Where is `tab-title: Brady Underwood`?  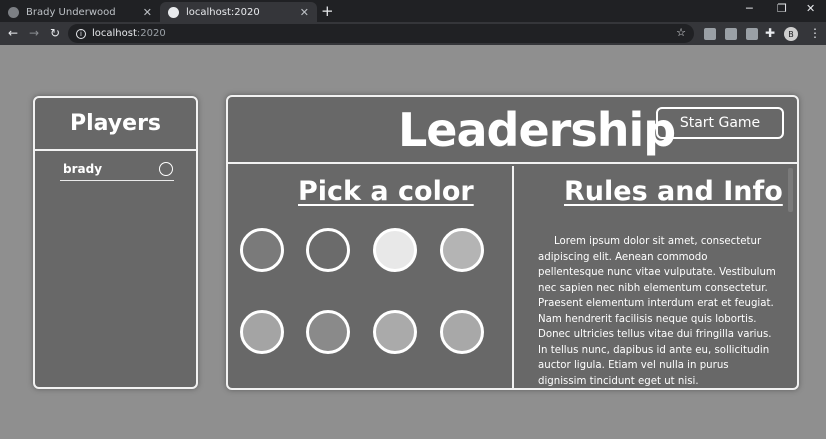
tab-title: Brady Underwood is located at coordinates (71, 12).